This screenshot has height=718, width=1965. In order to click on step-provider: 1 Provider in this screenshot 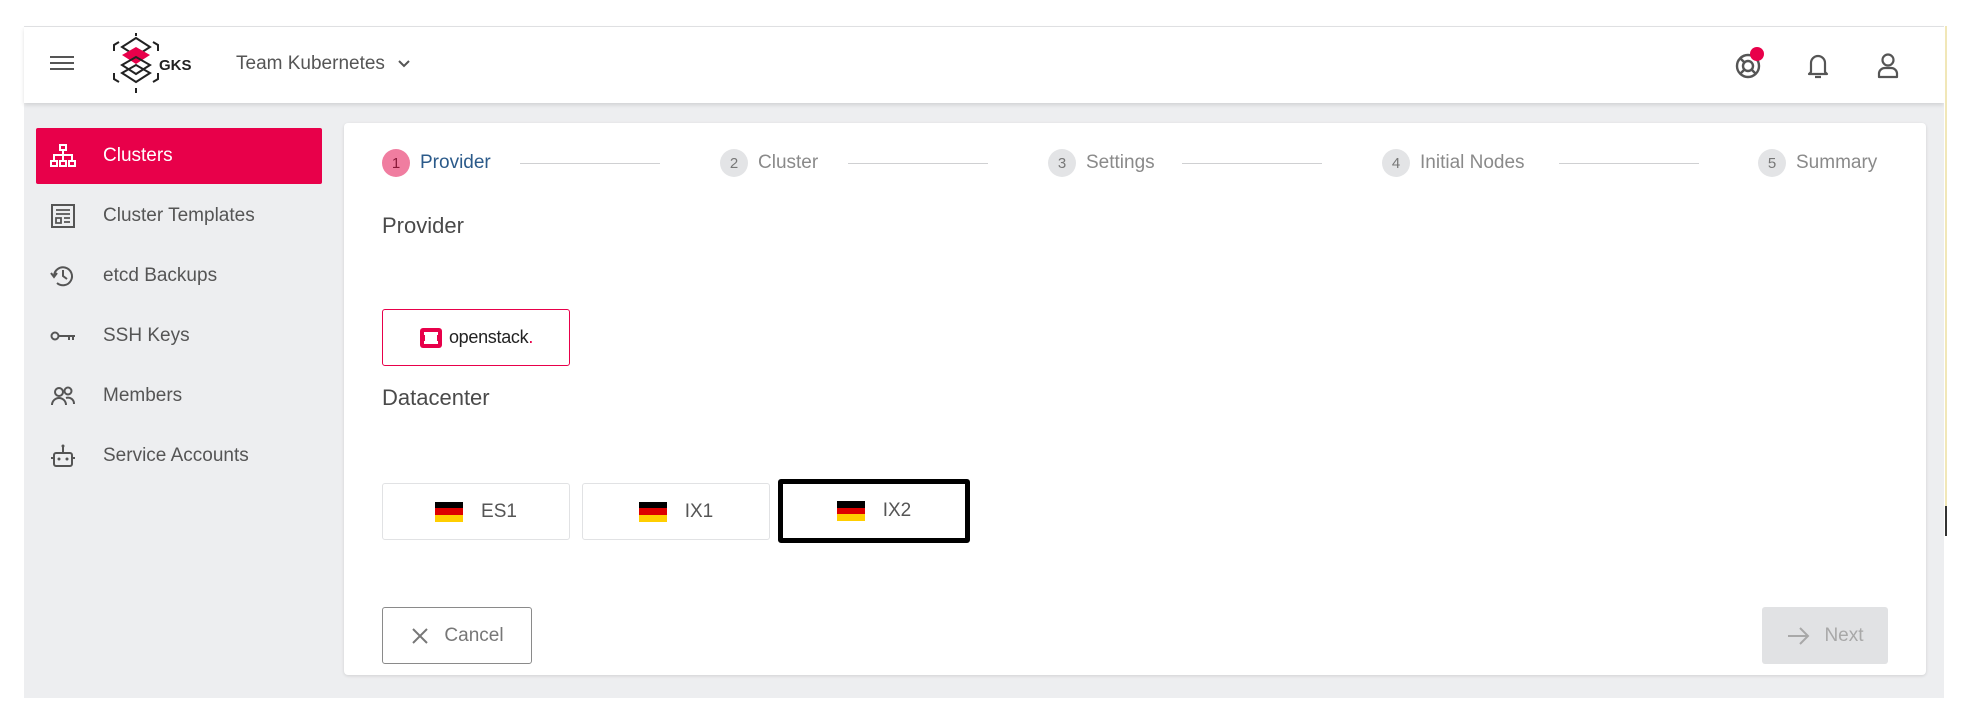, I will do `click(436, 163)`.